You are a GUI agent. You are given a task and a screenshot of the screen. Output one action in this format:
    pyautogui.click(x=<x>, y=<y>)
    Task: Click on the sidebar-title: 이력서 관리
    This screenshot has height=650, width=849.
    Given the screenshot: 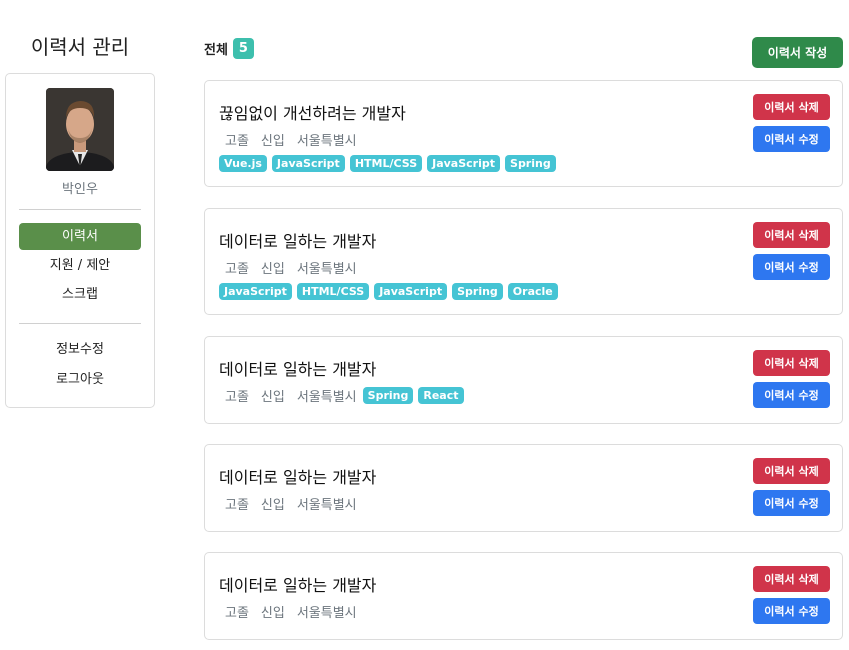 What is the action you would take?
    pyautogui.click(x=80, y=47)
    